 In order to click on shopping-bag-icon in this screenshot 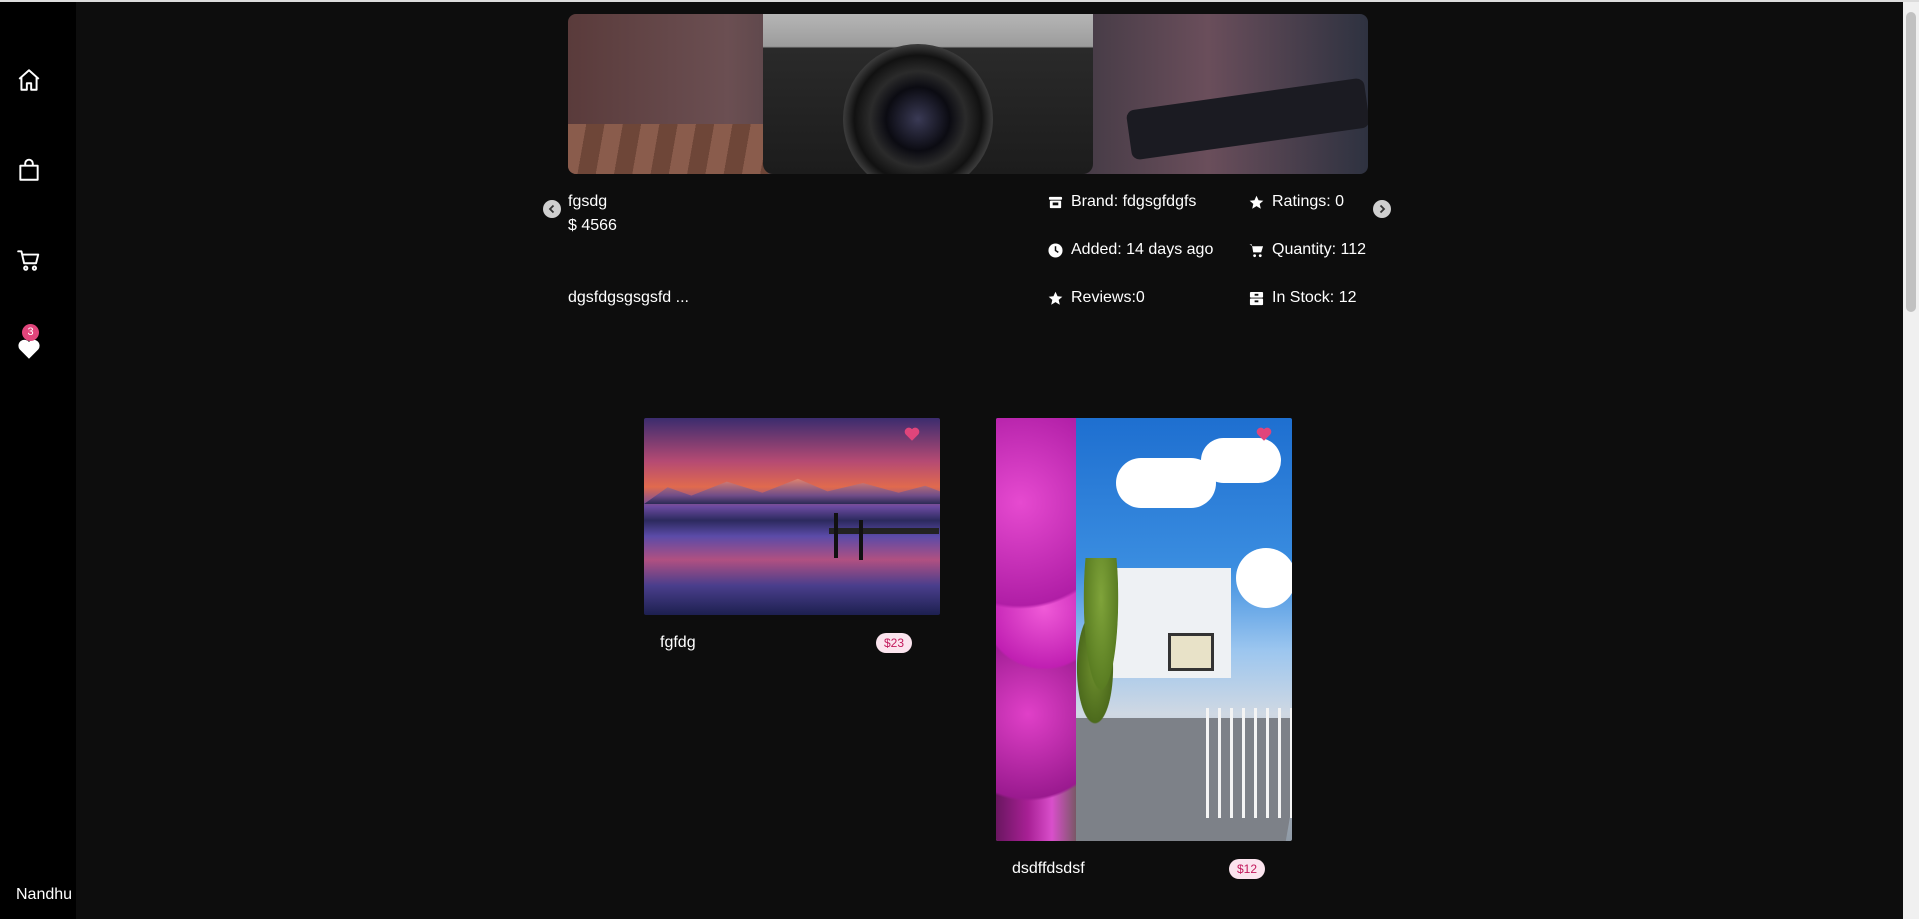, I will do `click(29, 169)`.